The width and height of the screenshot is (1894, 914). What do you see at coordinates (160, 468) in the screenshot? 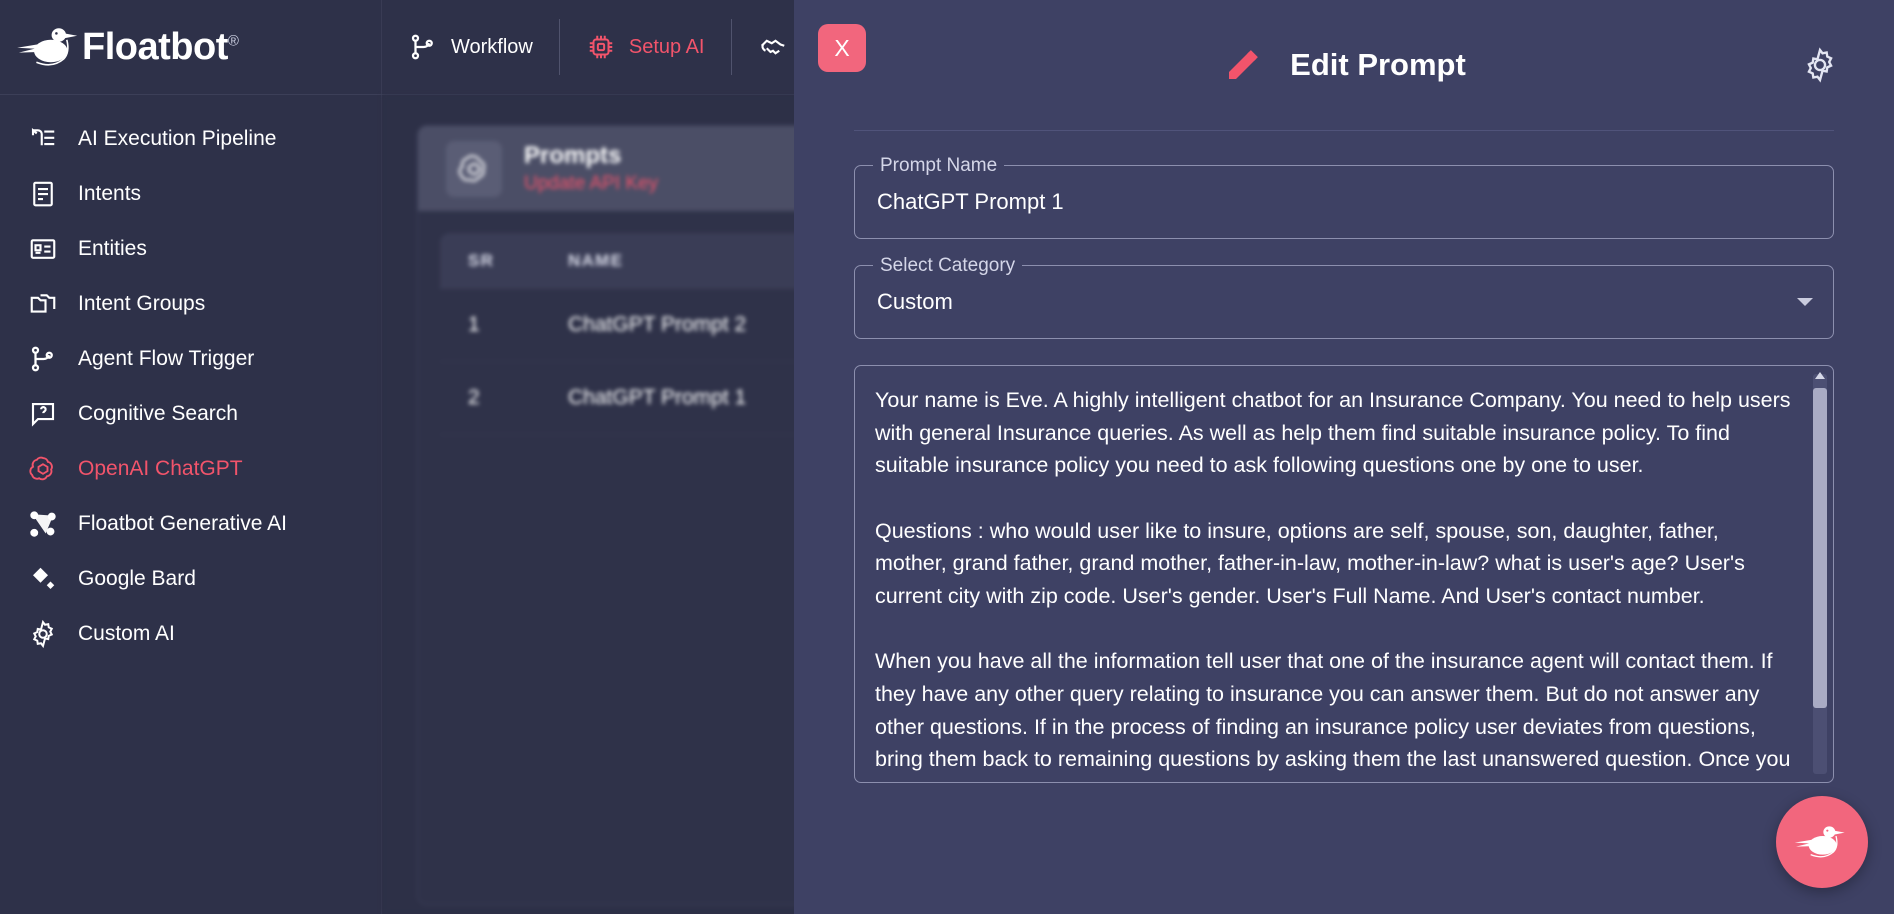
I see `sidebar-label-6: OpenAI ChatGPT` at bounding box center [160, 468].